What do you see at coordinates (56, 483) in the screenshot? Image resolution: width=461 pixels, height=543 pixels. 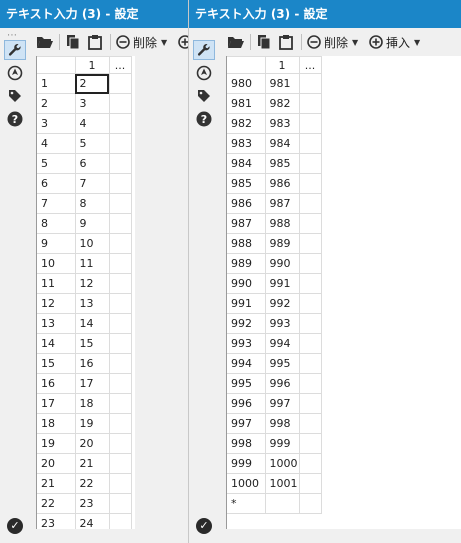 I see `row-index-cell: 21` at bounding box center [56, 483].